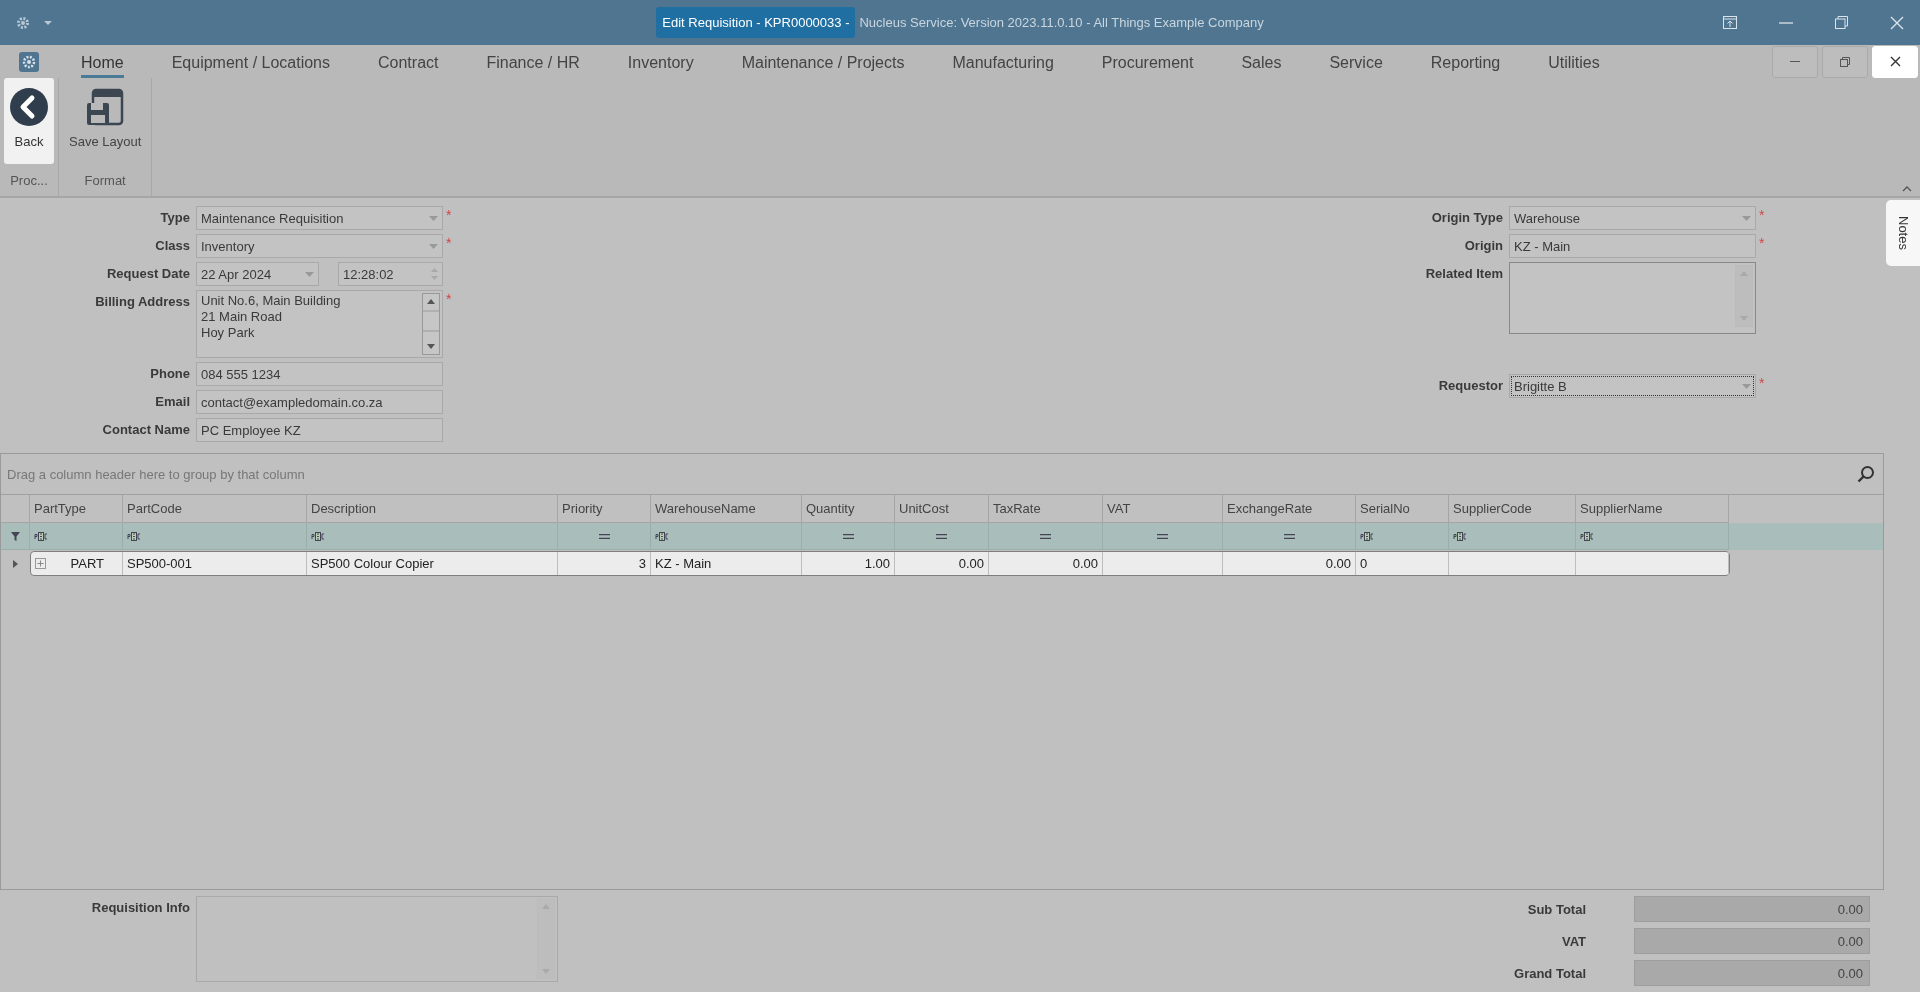  Describe the element at coordinates (15, 563) in the screenshot. I see `row-indicator-icon` at that location.